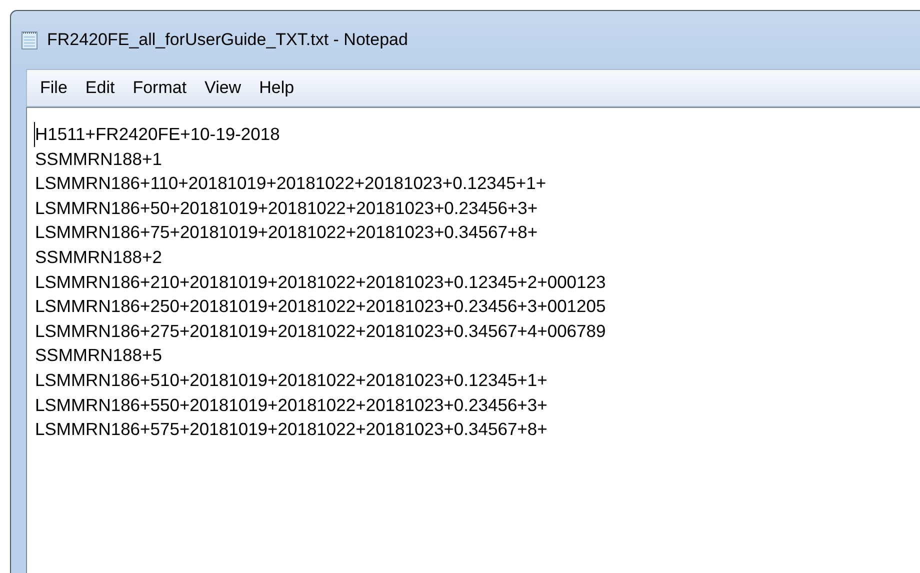  I want to click on text-line: LSMMRN186+510+20181019+20181022+20181023+0.12345+1+, so click(291, 380).